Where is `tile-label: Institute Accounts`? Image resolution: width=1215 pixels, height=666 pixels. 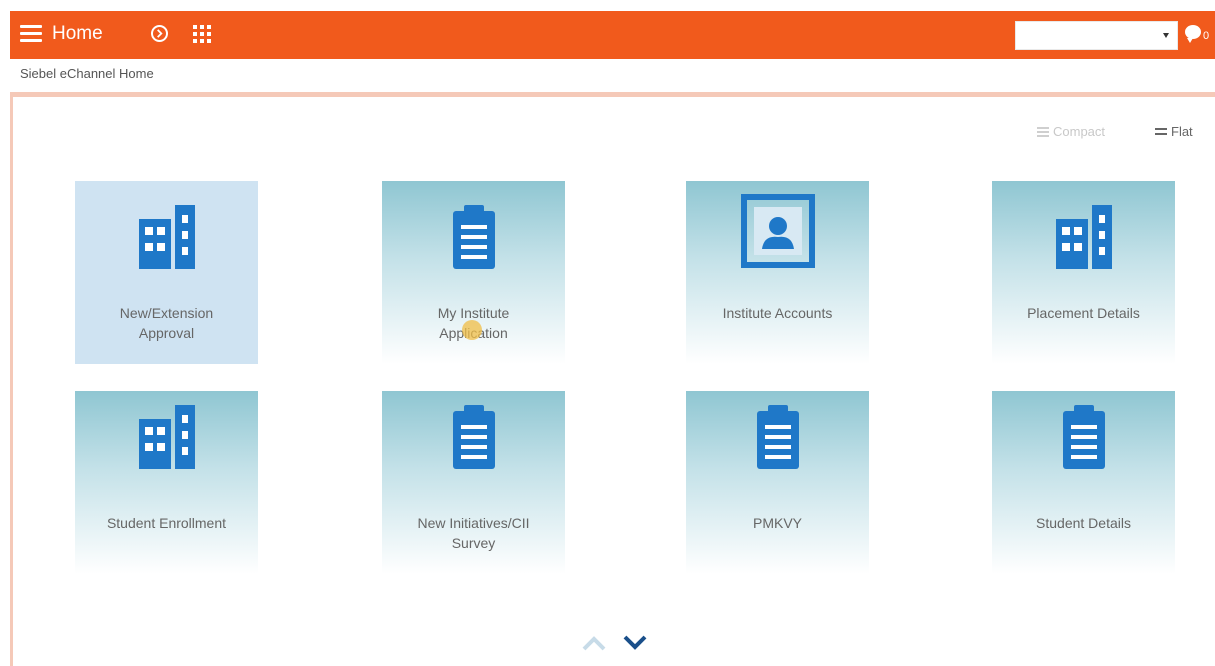
tile-label: Institute Accounts is located at coordinates (777, 313).